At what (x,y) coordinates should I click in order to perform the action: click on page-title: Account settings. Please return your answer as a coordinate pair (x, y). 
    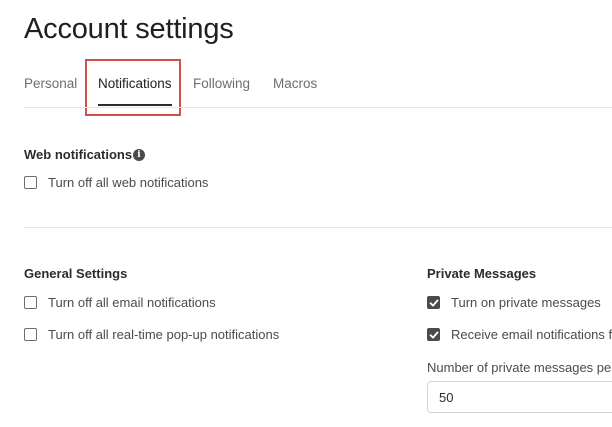
    Looking at the image, I should click on (129, 29).